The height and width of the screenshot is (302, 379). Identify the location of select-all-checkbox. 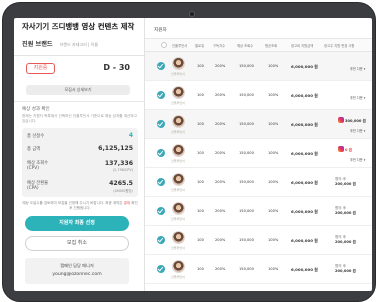
(164, 45).